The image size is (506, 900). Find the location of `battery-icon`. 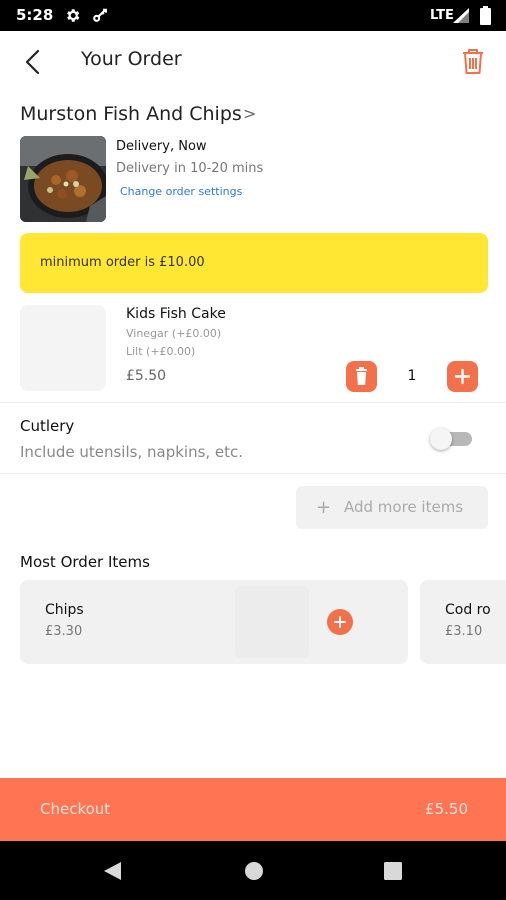

battery-icon is located at coordinates (485, 15).